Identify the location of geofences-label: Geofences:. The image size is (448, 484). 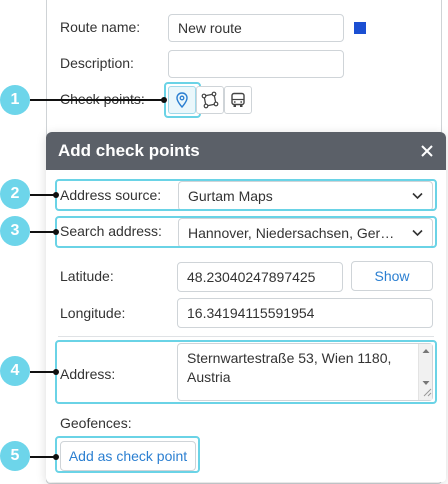
(96, 423).